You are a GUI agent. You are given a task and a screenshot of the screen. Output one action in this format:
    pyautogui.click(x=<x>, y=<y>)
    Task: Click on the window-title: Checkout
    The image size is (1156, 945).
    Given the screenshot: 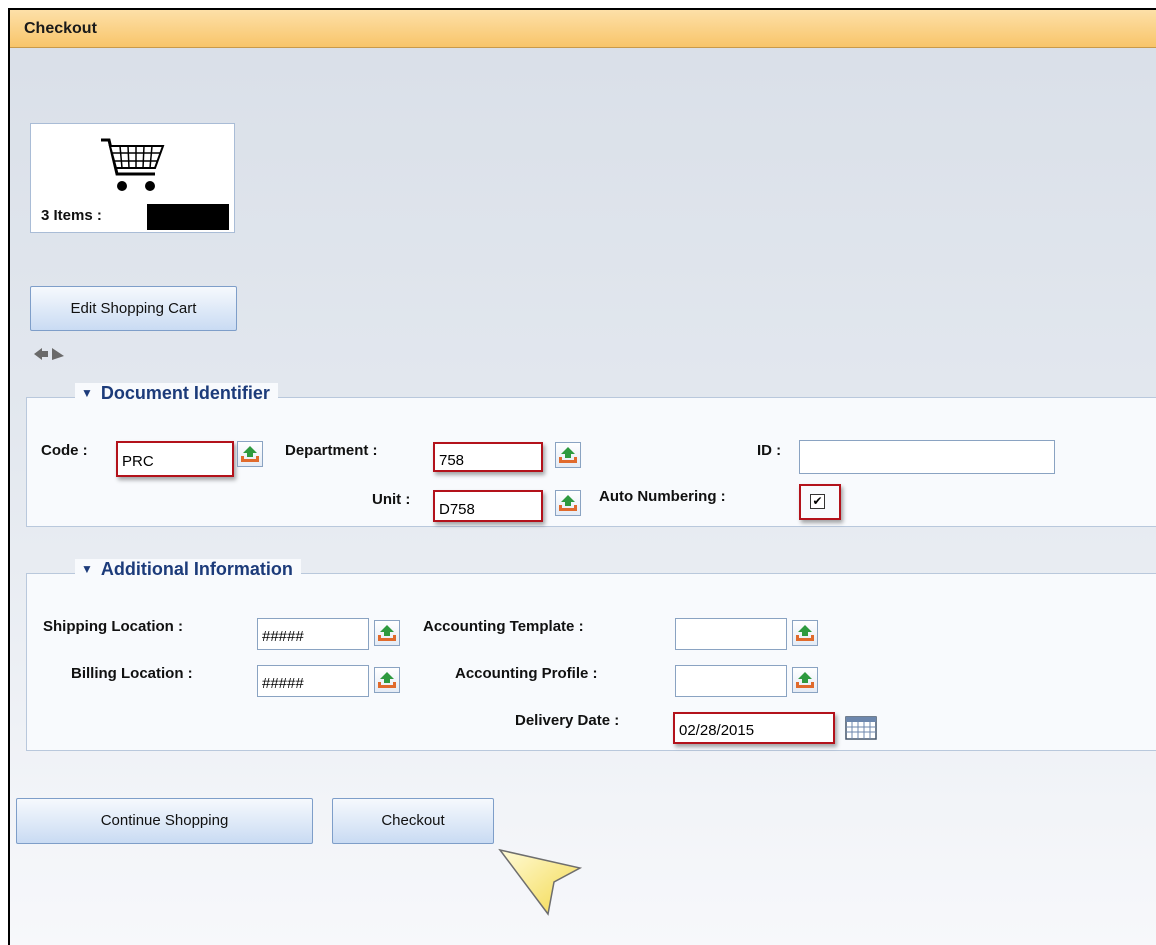 What is the action you would take?
    pyautogui.click(x=60, y=28)
    